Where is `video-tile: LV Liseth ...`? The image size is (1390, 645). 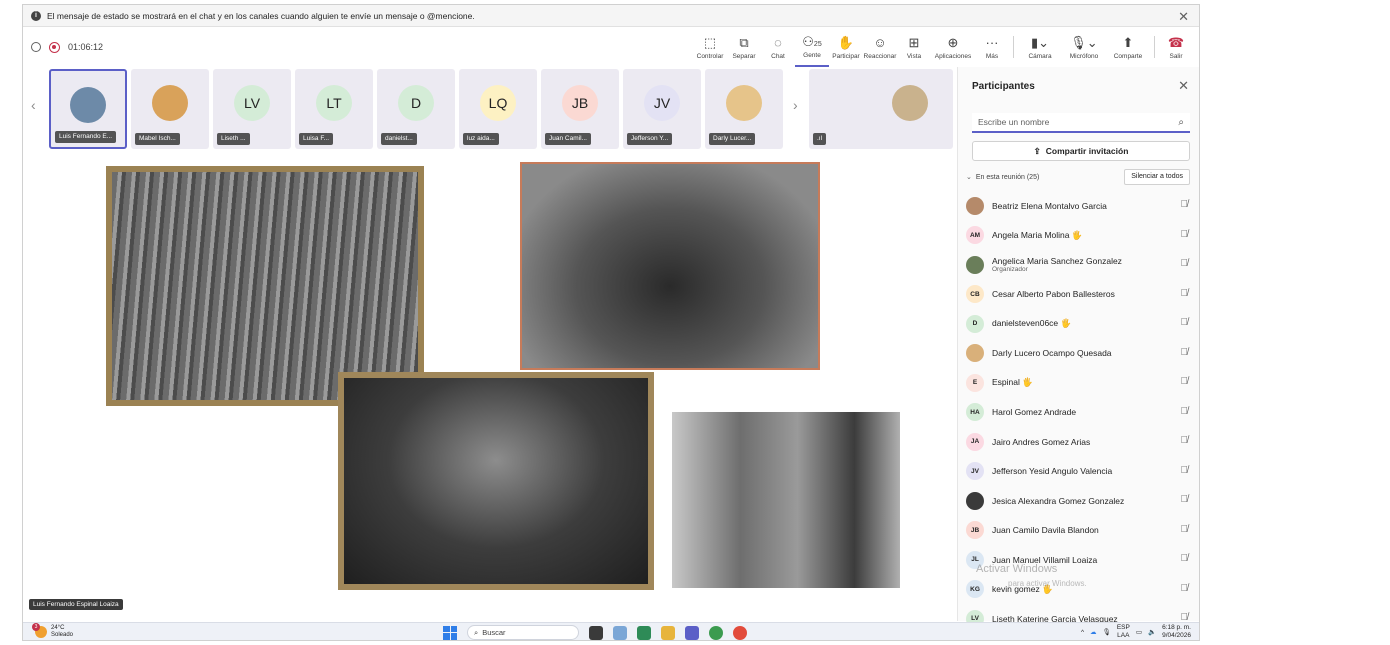 video-tile: LV Liseth ... is located at coordinates (252, 109).